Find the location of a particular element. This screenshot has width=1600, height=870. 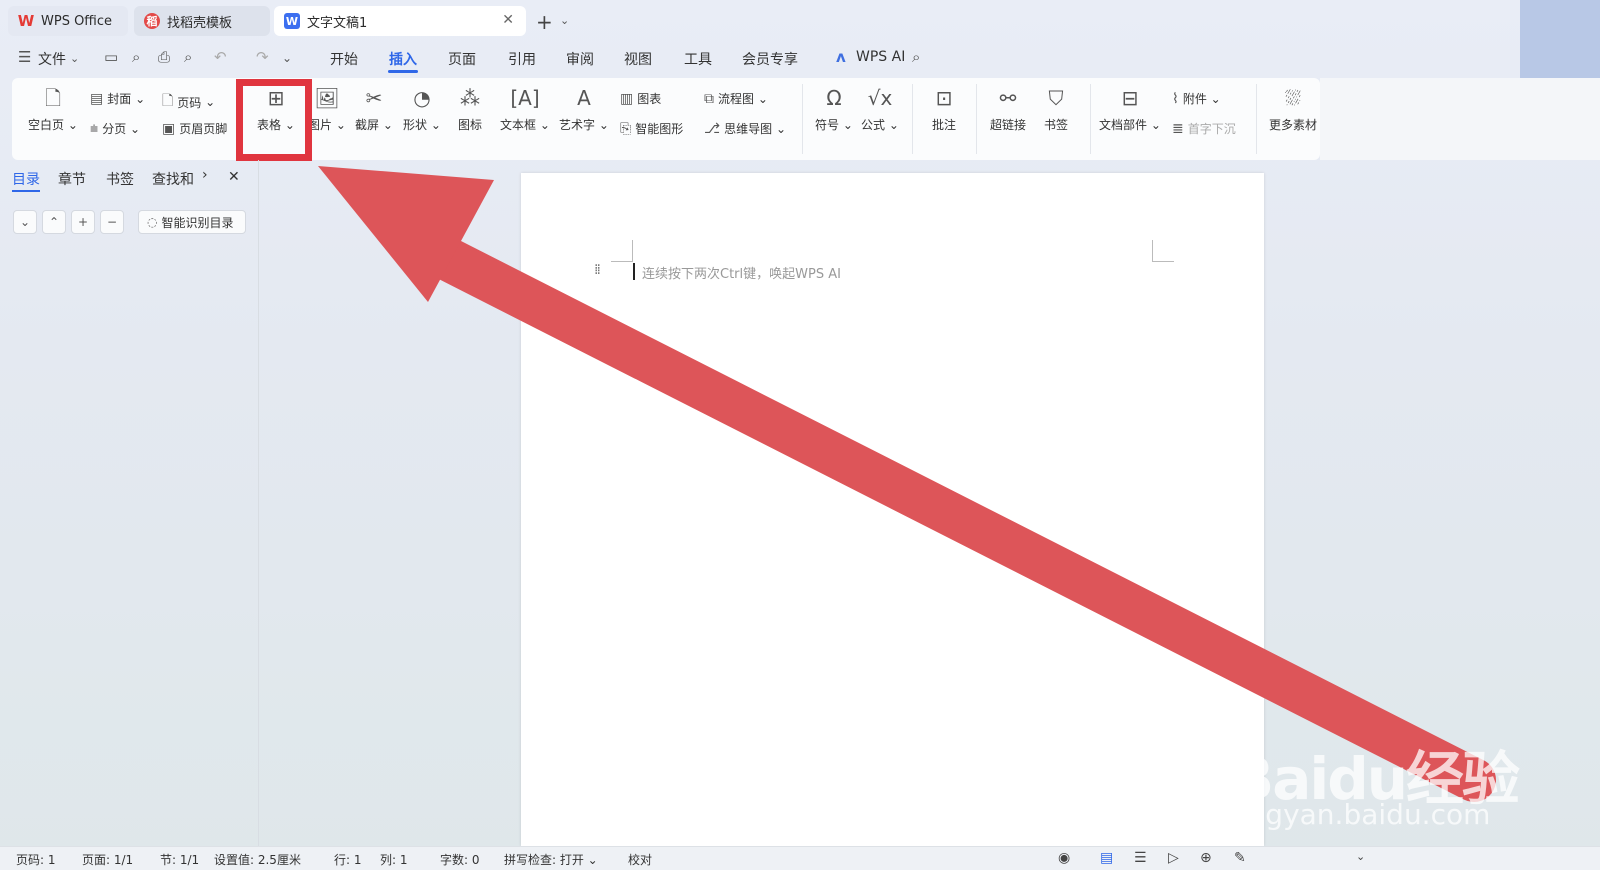

play-icon: ▷ is located at coordinates (1173, 858).